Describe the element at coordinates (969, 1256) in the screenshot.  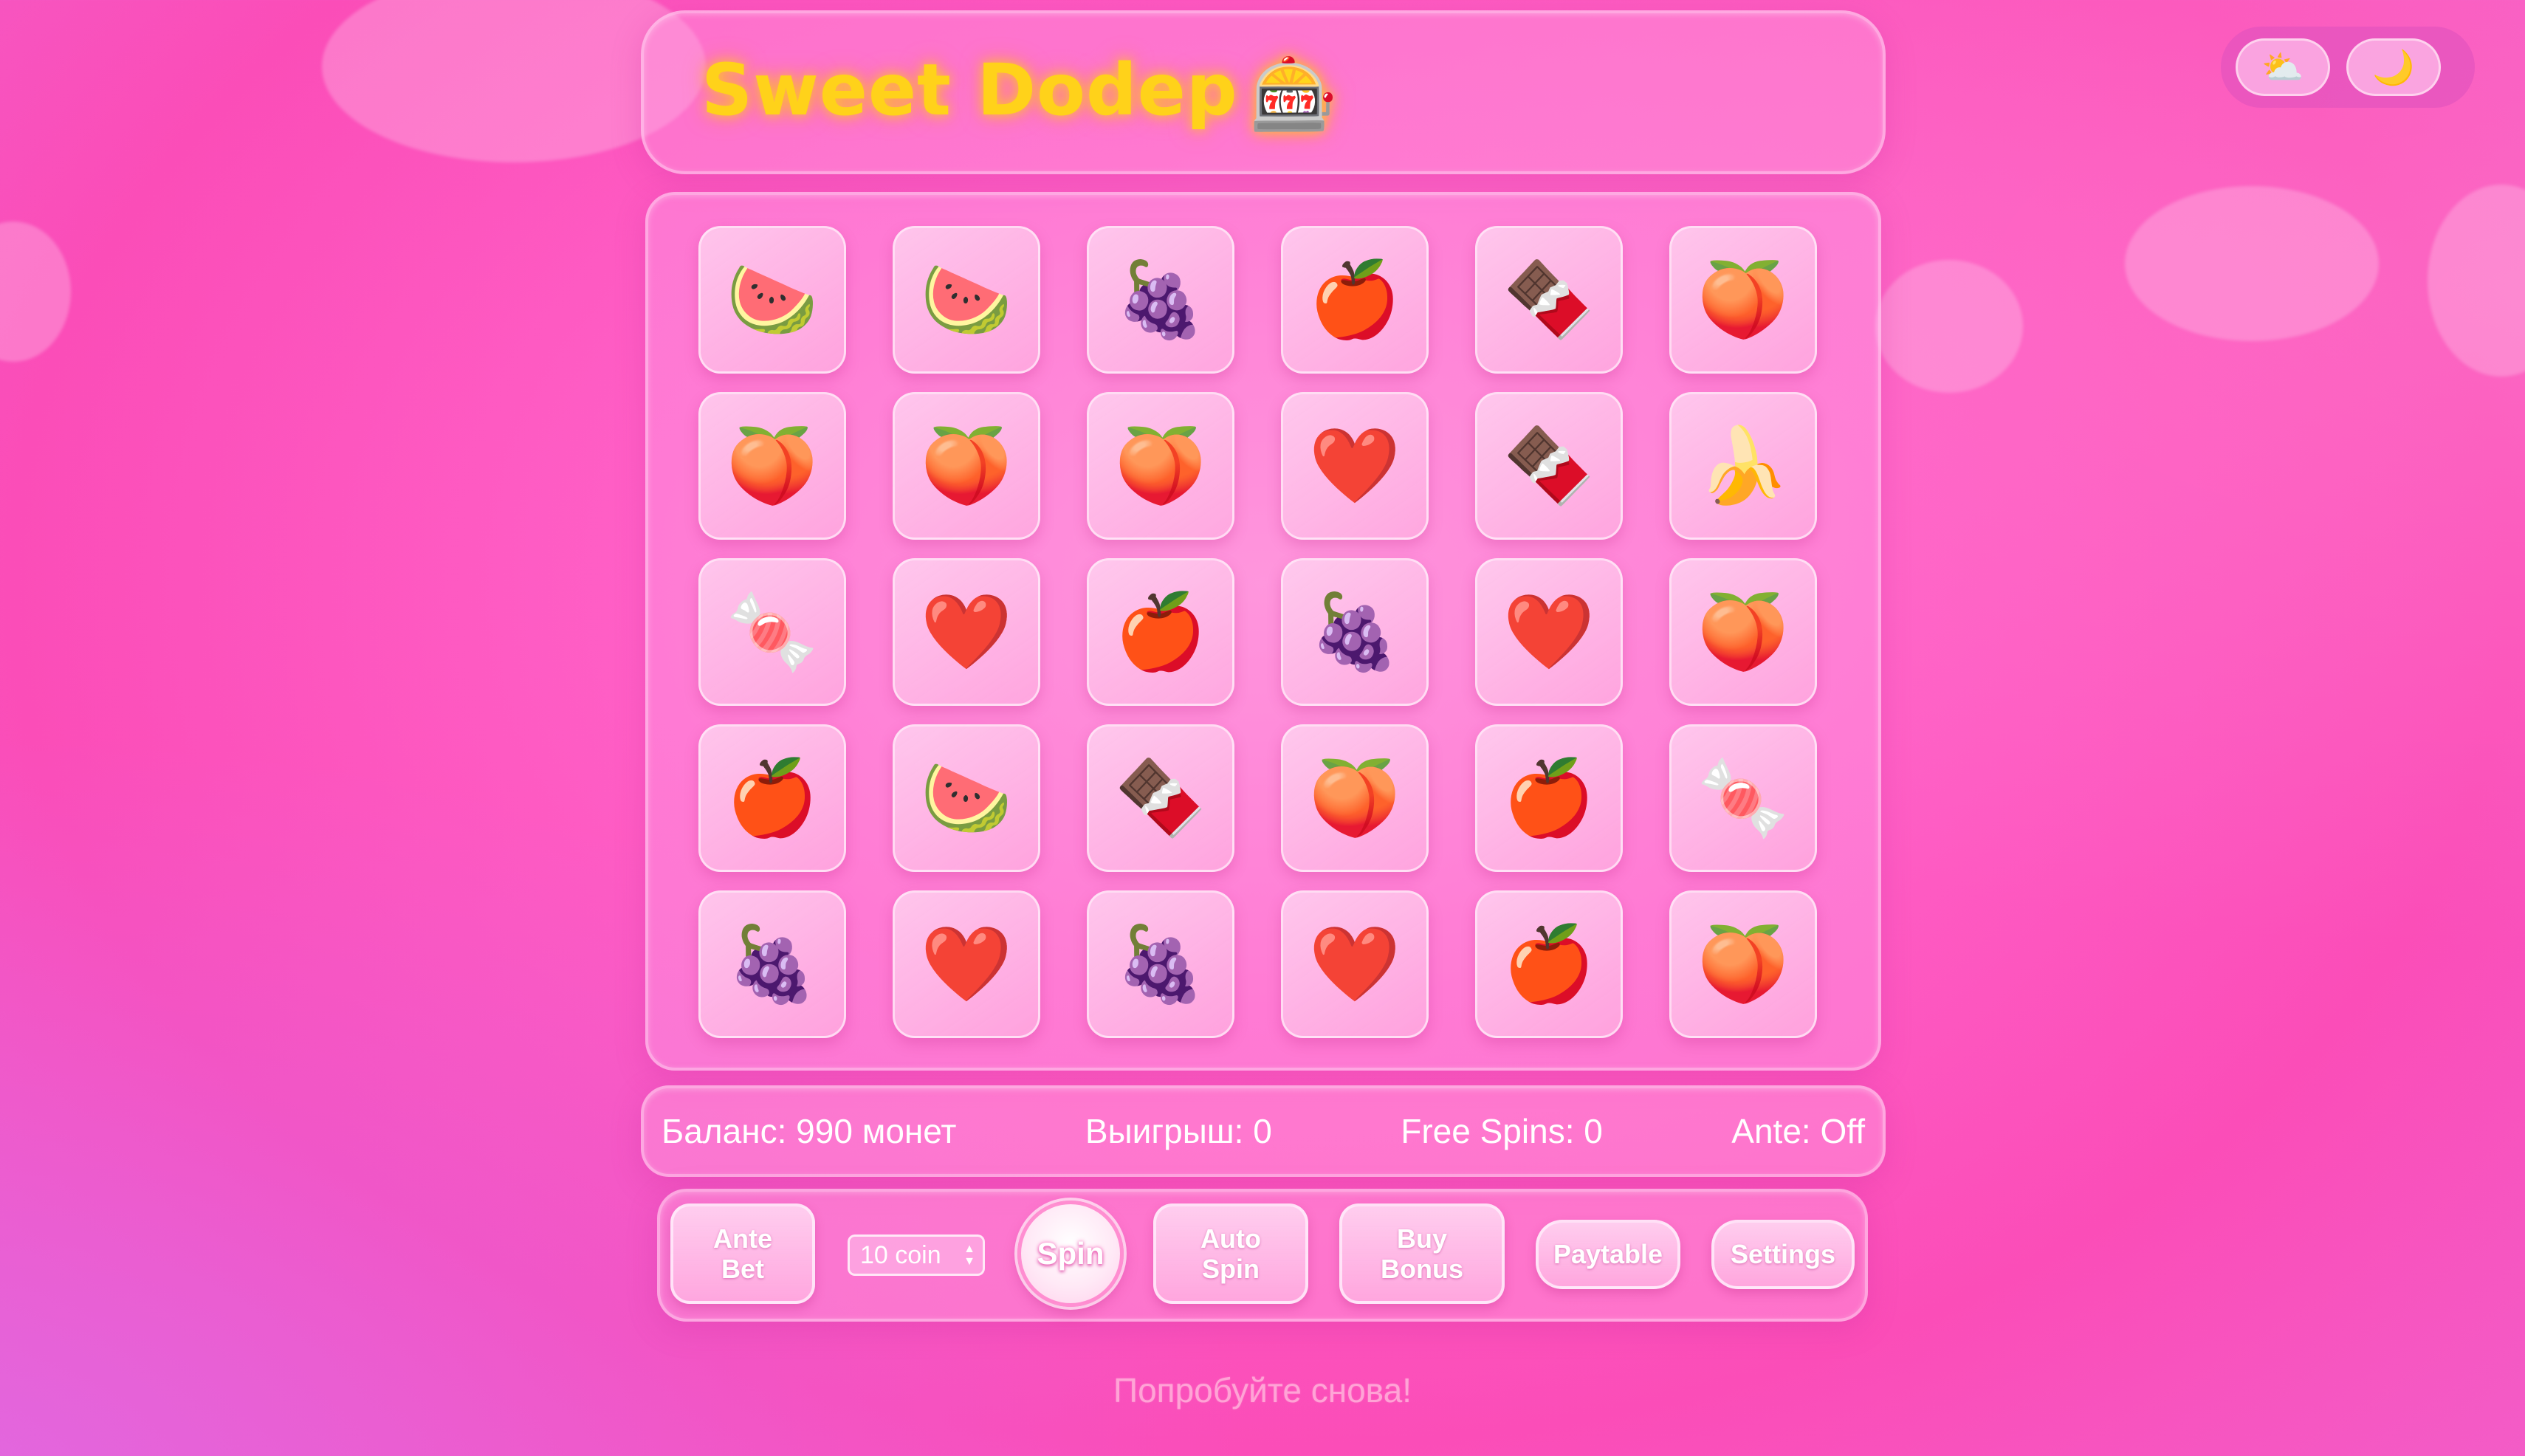
I see `select-arrows-icon: ▲ ▼` at that location.